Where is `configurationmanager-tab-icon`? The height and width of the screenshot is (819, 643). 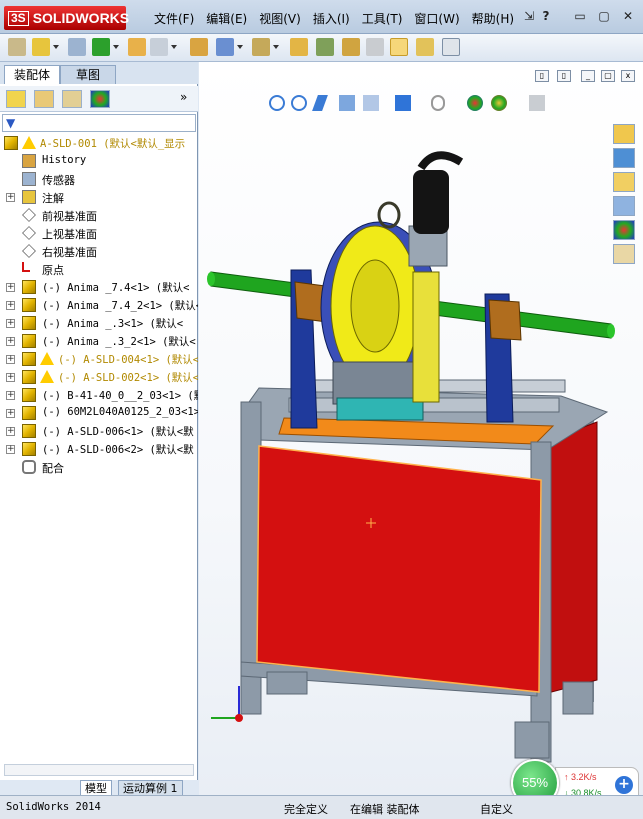
configurationmanager-tab-icon is located at coordinates (72, 99).